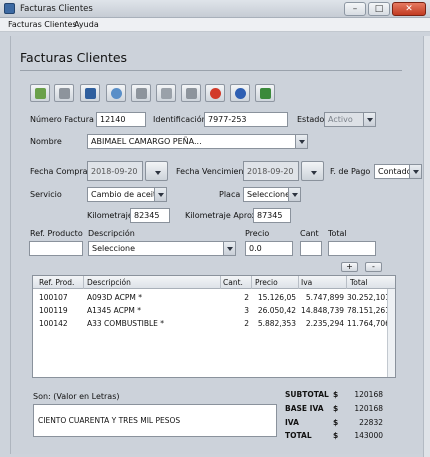 The width and height of the screenshot is (430, 457). Describe the element at coordinates (233, 282) in the screenshot. I see `col-cant: Cant.` at that location.